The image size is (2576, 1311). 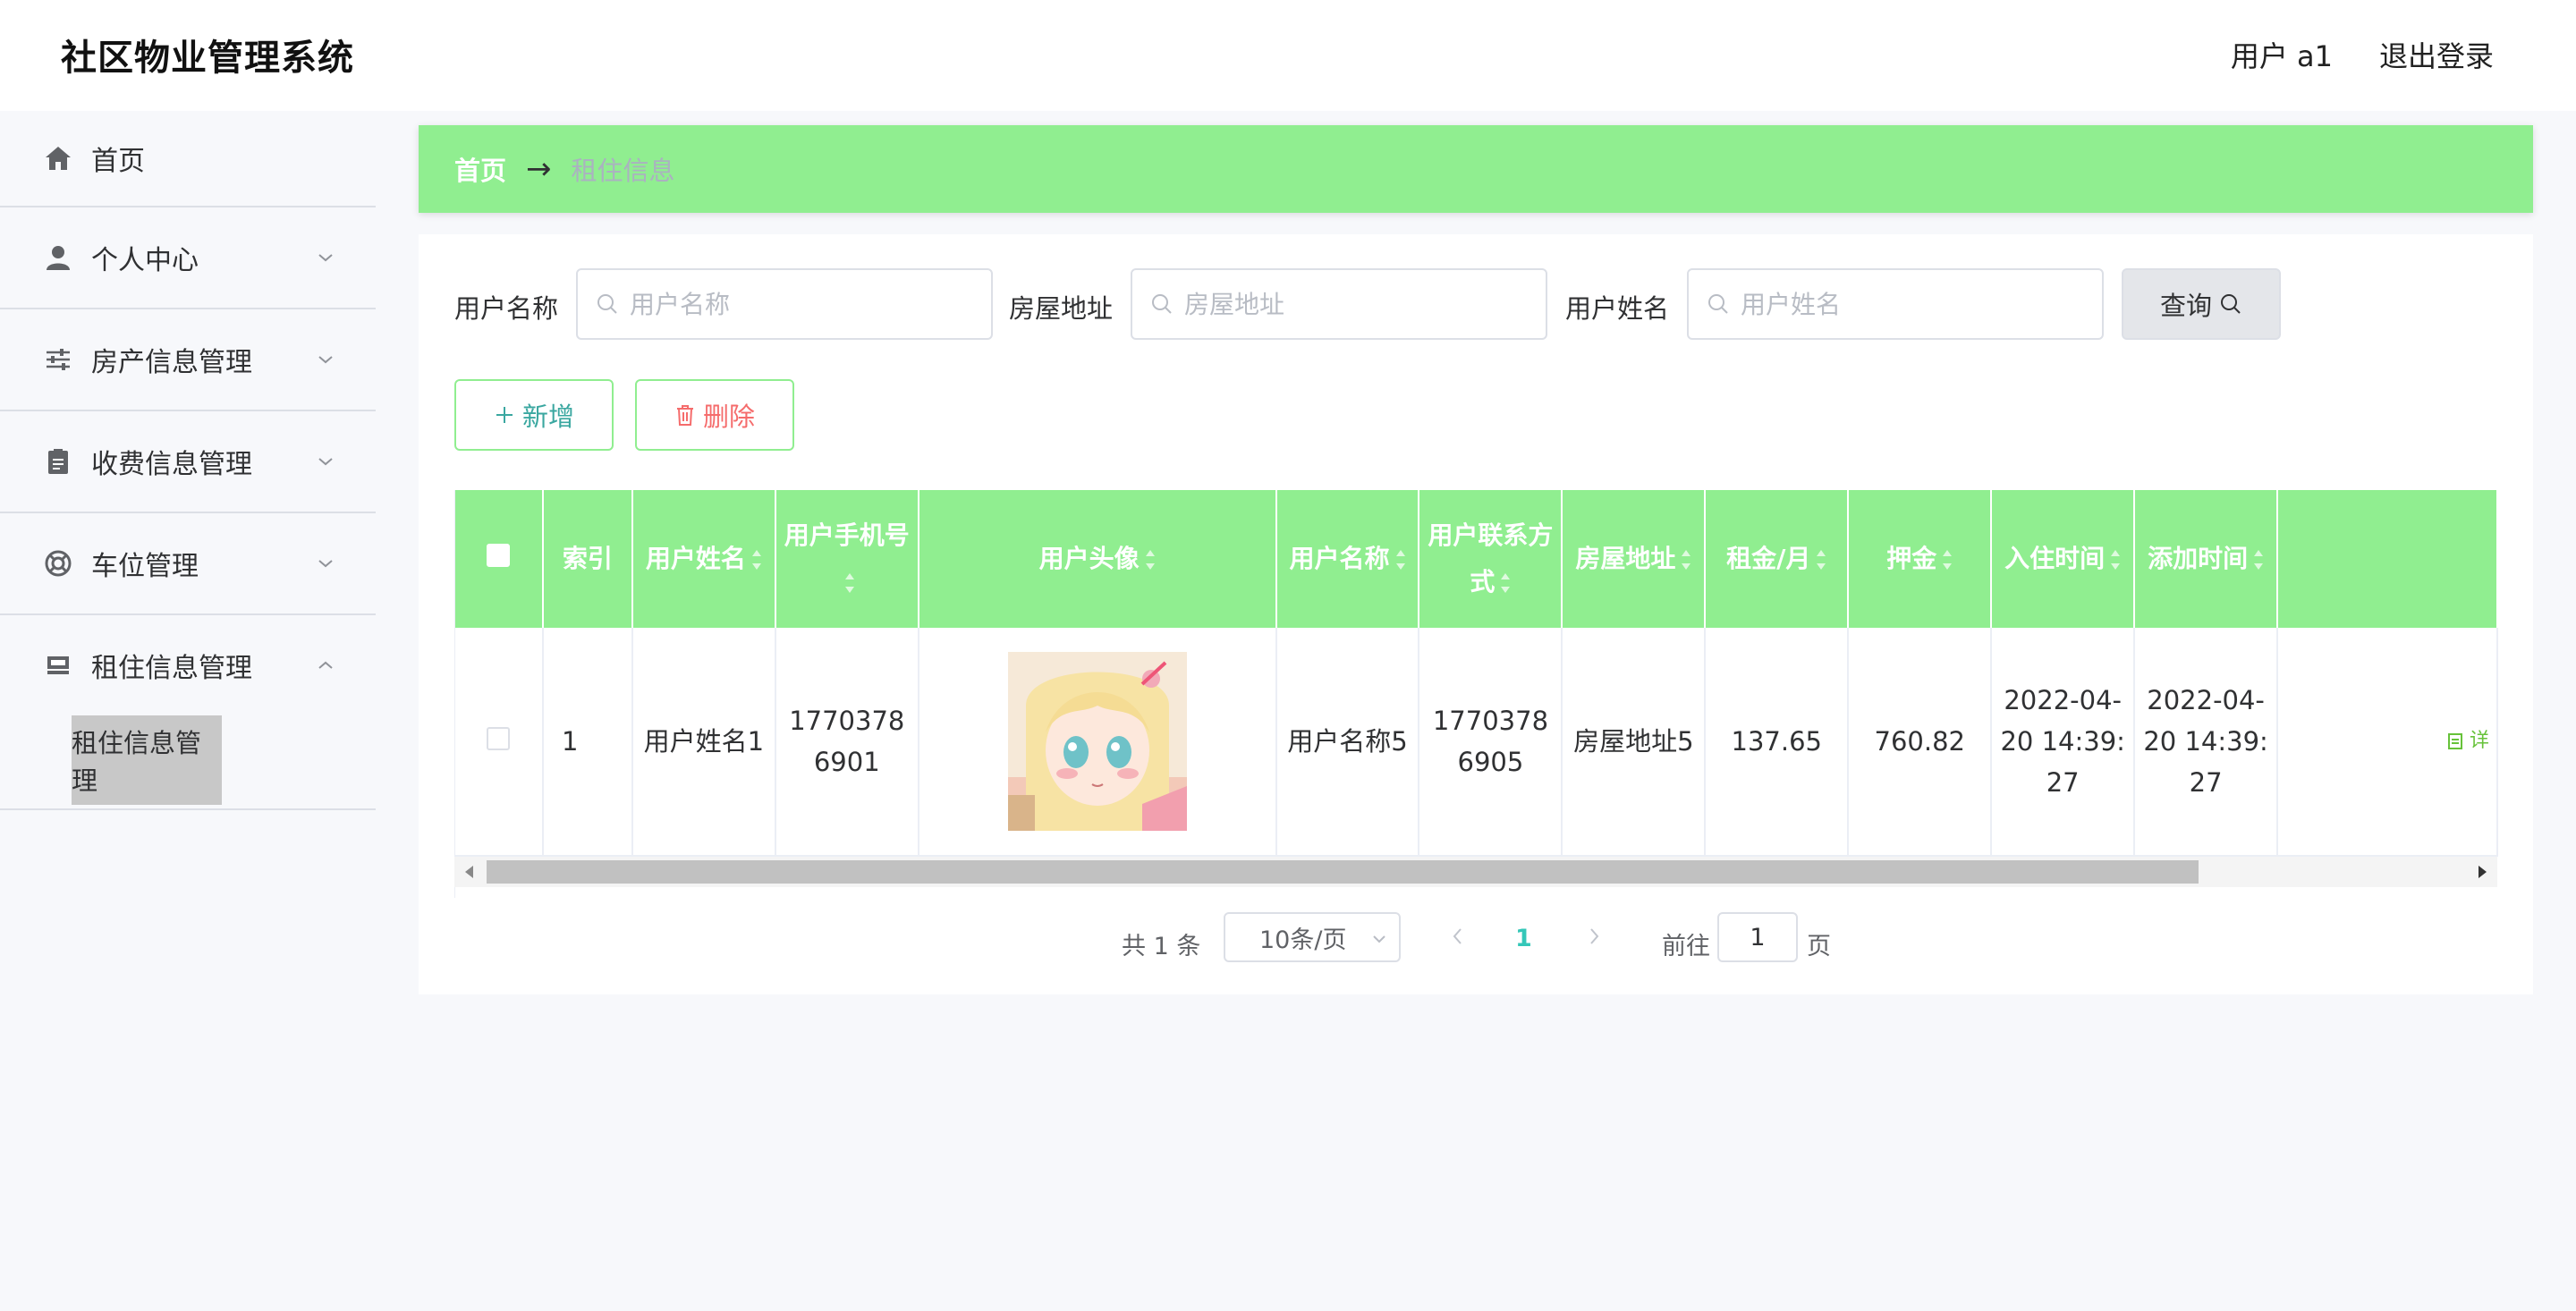 I want to click on detail-button: 详, so click(x=2387, y=741).